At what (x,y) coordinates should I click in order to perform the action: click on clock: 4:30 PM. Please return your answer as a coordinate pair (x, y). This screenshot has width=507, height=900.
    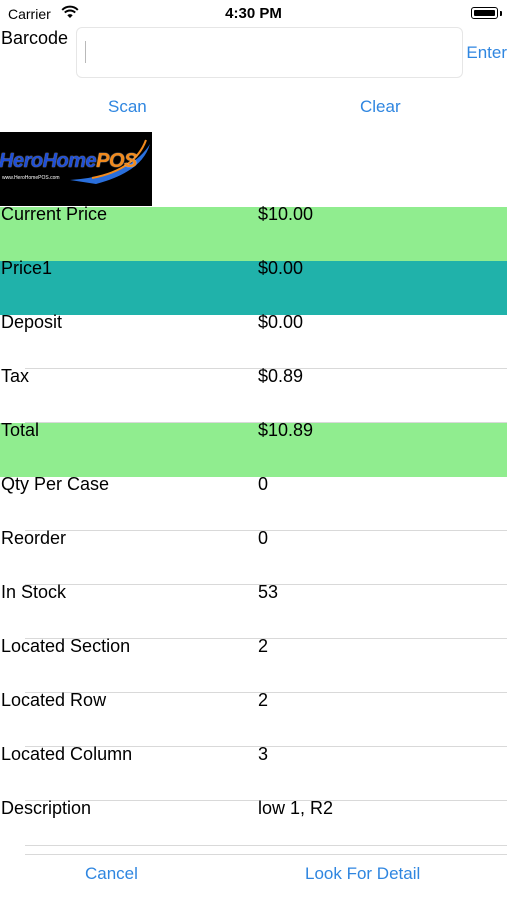
    Looking at the image, I should click on (253, 13).